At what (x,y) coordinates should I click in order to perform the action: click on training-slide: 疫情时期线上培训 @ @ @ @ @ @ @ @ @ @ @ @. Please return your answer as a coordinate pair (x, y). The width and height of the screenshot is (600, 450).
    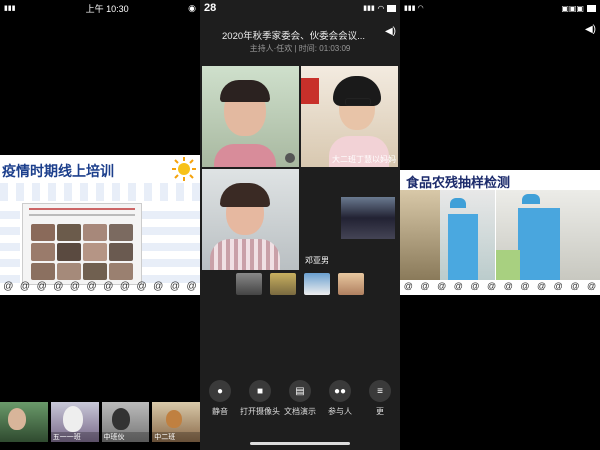
    Looking at the image, I should click on (100, 225).